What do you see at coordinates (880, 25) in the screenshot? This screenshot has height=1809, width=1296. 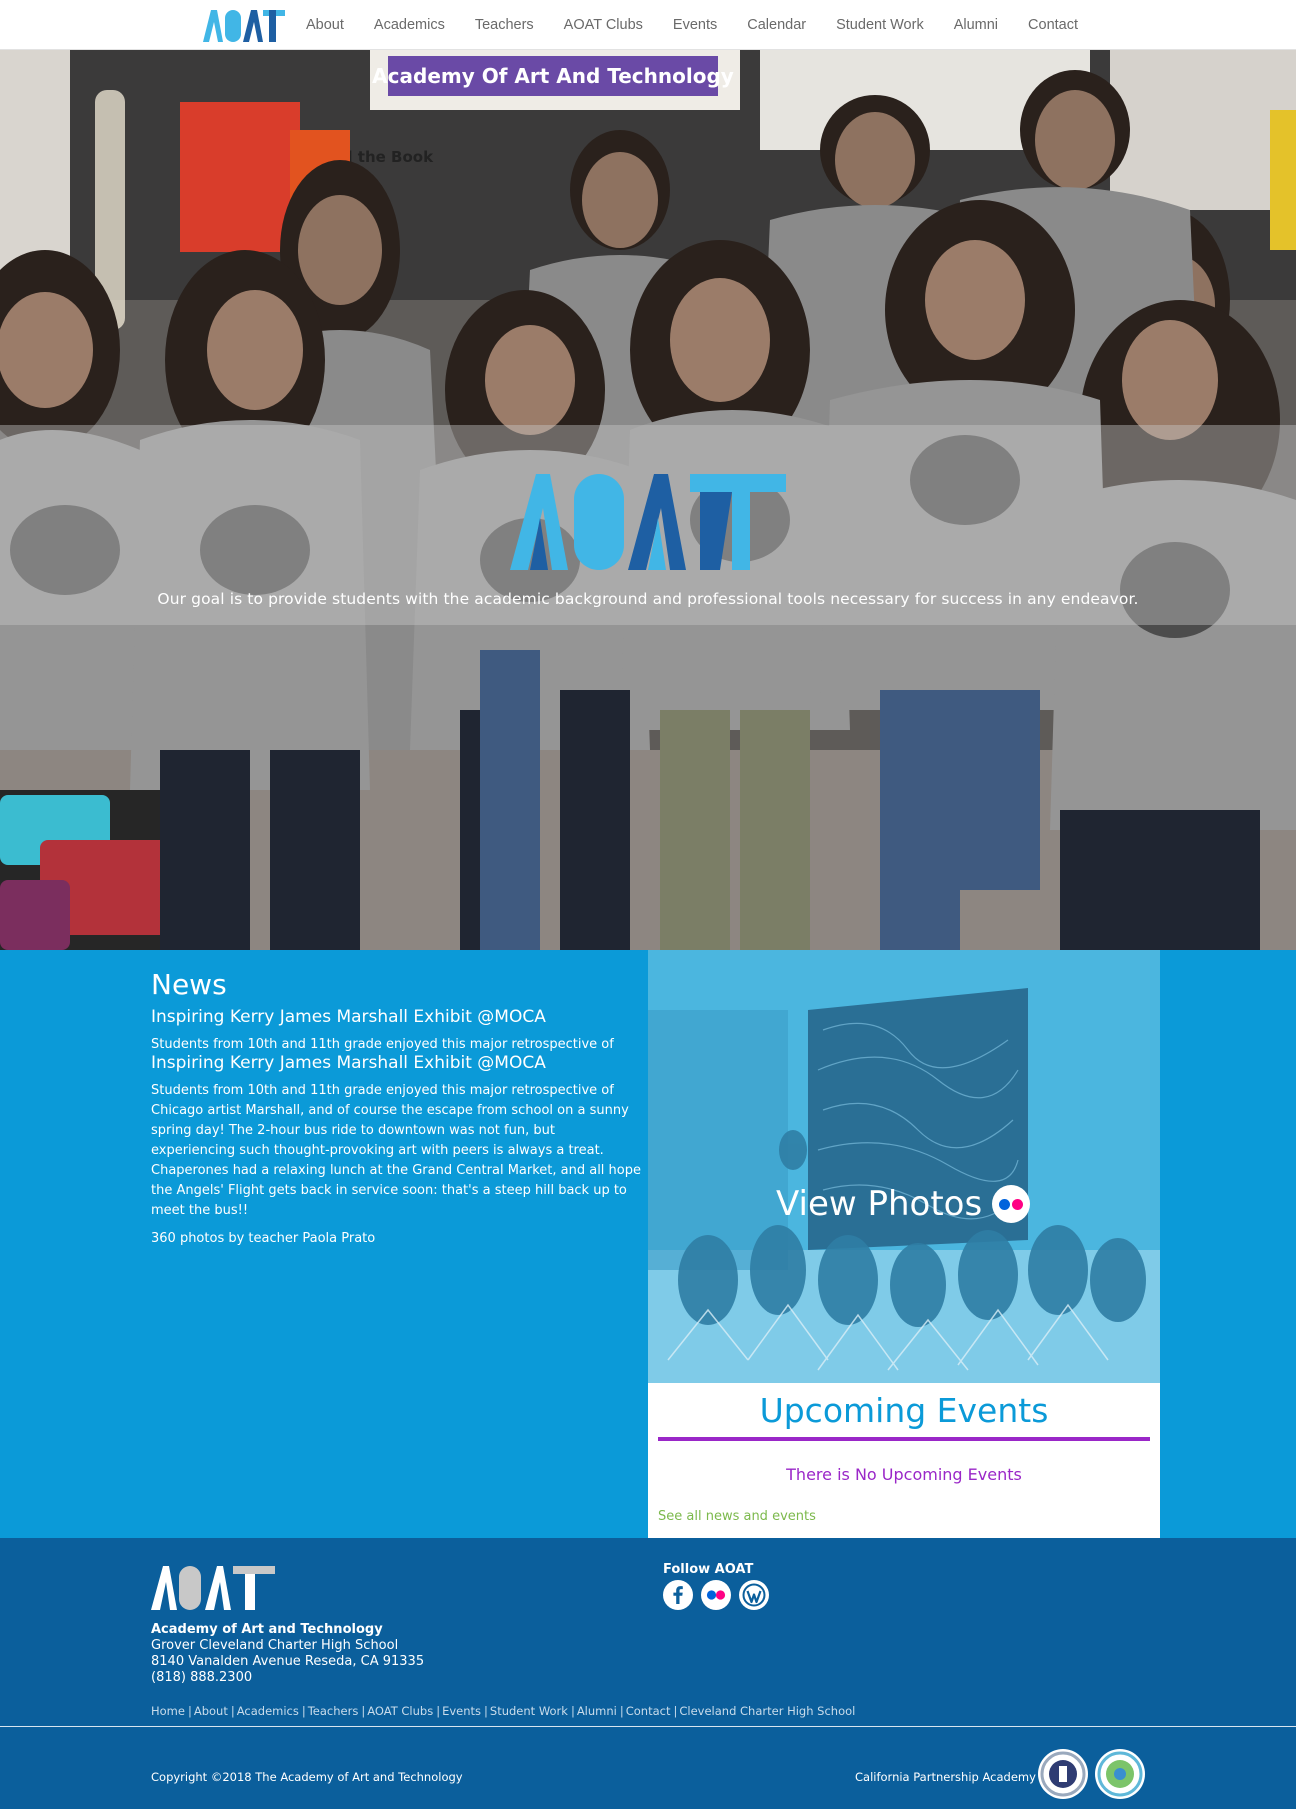 I see `nav-student-work: Student Work` at bounding box center [880, 25].